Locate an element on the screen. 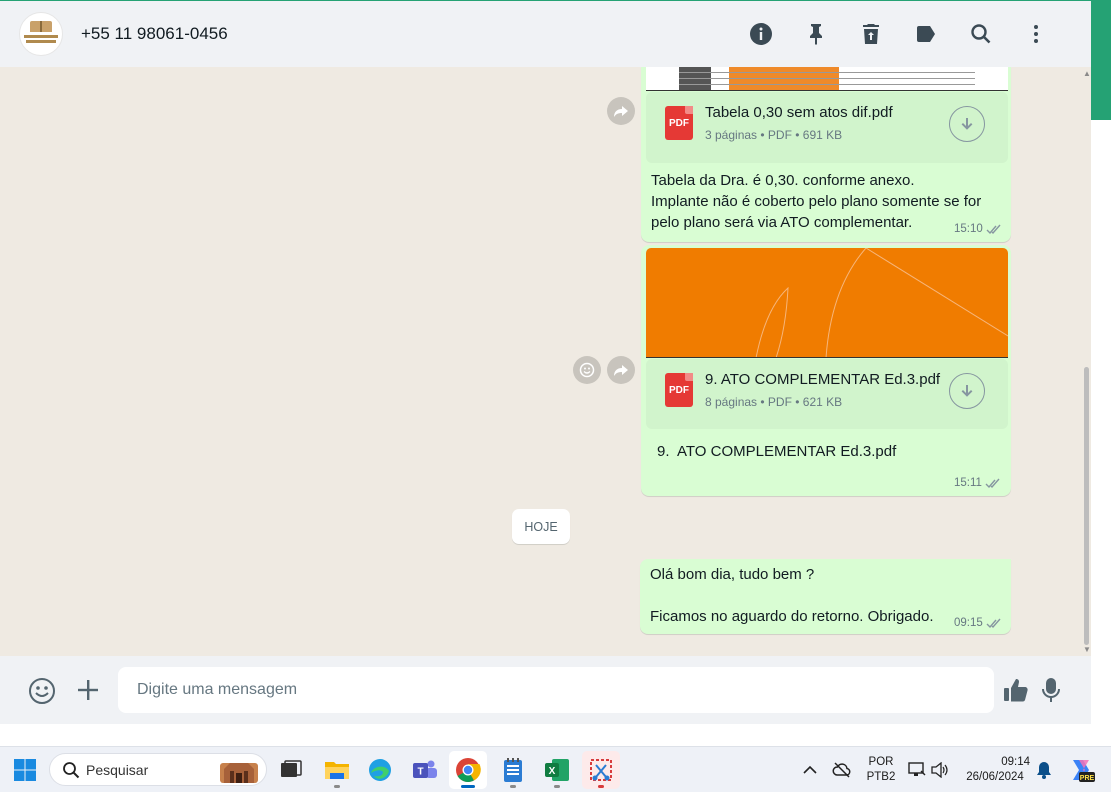 Image resolution: width=1111 pixels, height=792 pixels. message-time: 09:15 is located at coordinates (968, 623).